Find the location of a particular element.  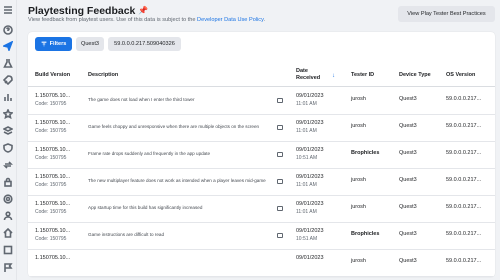

column-header-device: Device Type is located at coordinates (415, 75).